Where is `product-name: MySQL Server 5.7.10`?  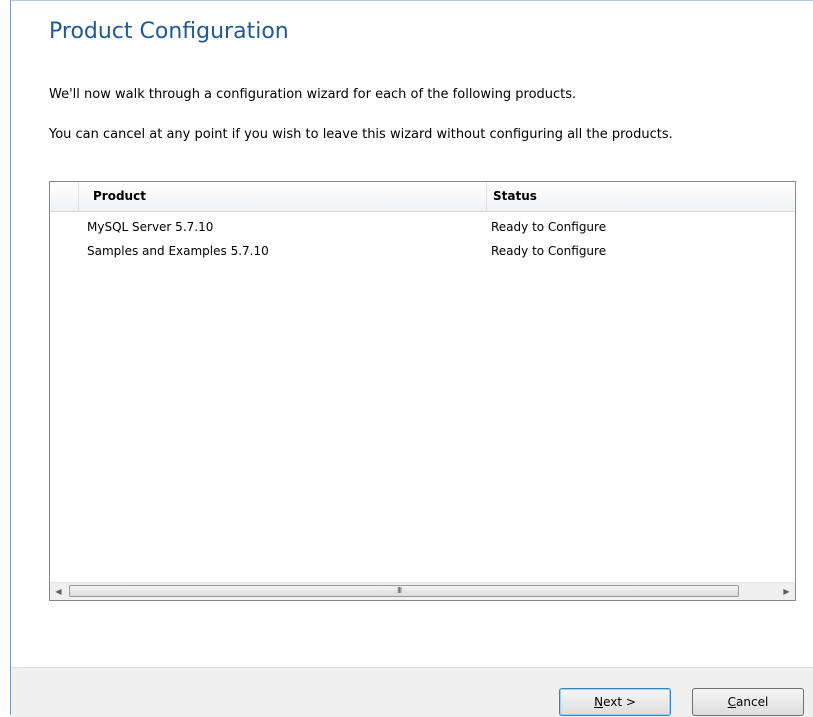
product-name: MySQL Server 5.7.10 is located at coordinates (150, 227).